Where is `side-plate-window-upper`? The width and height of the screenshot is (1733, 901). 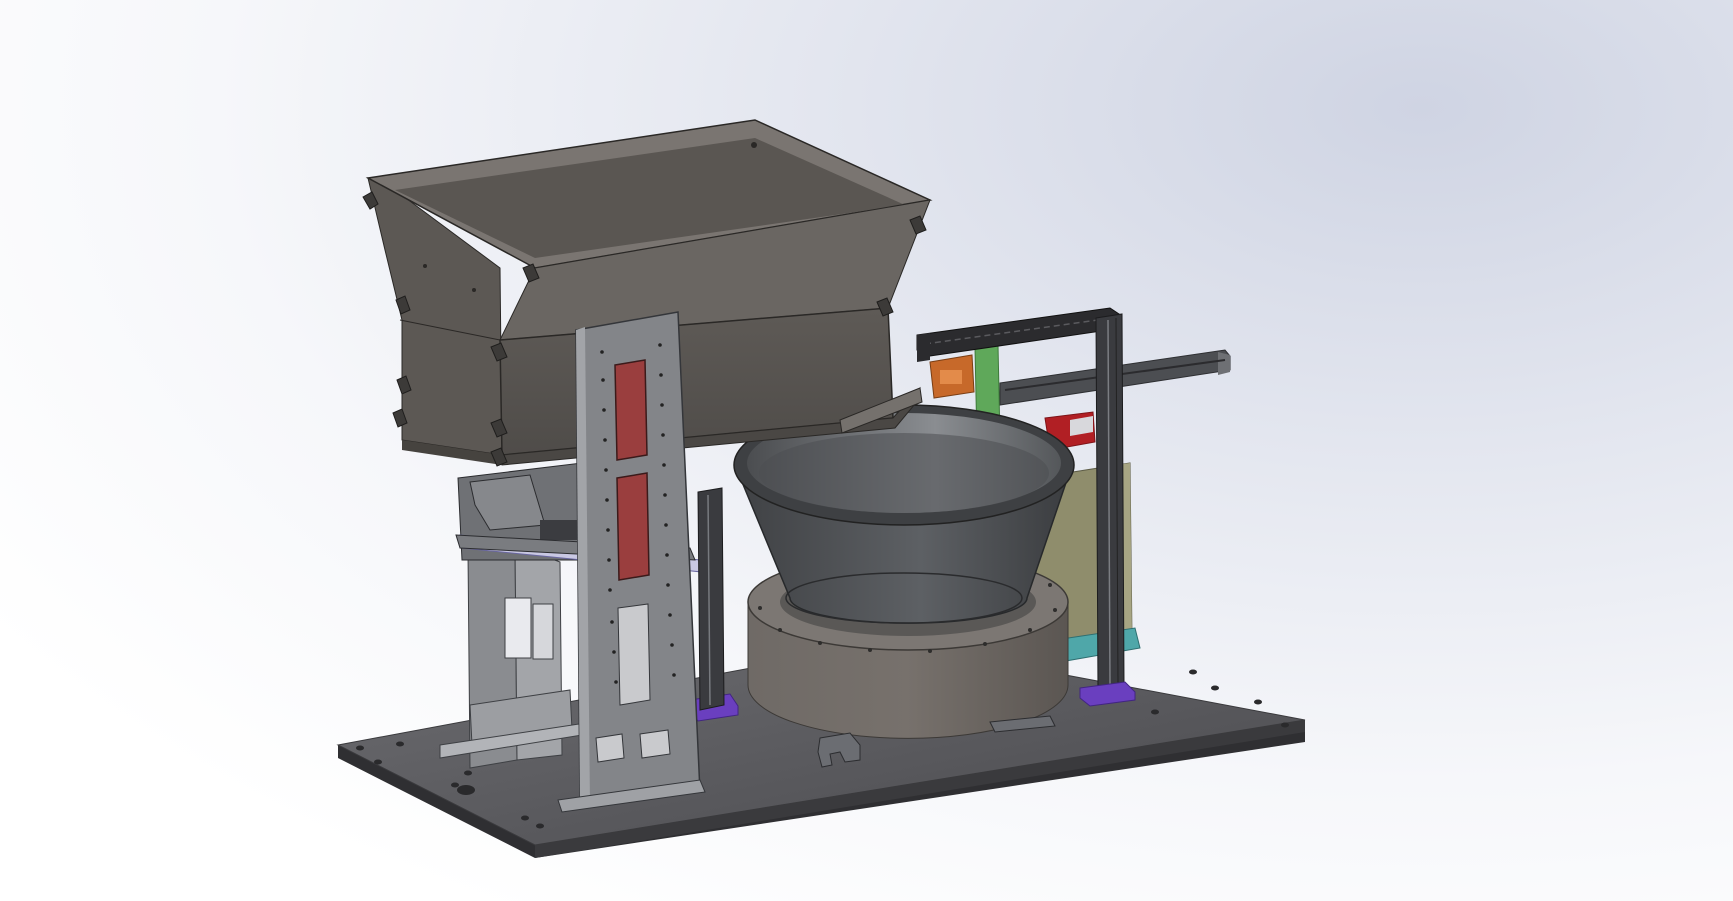
side-plate-window-upper is located at coordinates (631, 410).